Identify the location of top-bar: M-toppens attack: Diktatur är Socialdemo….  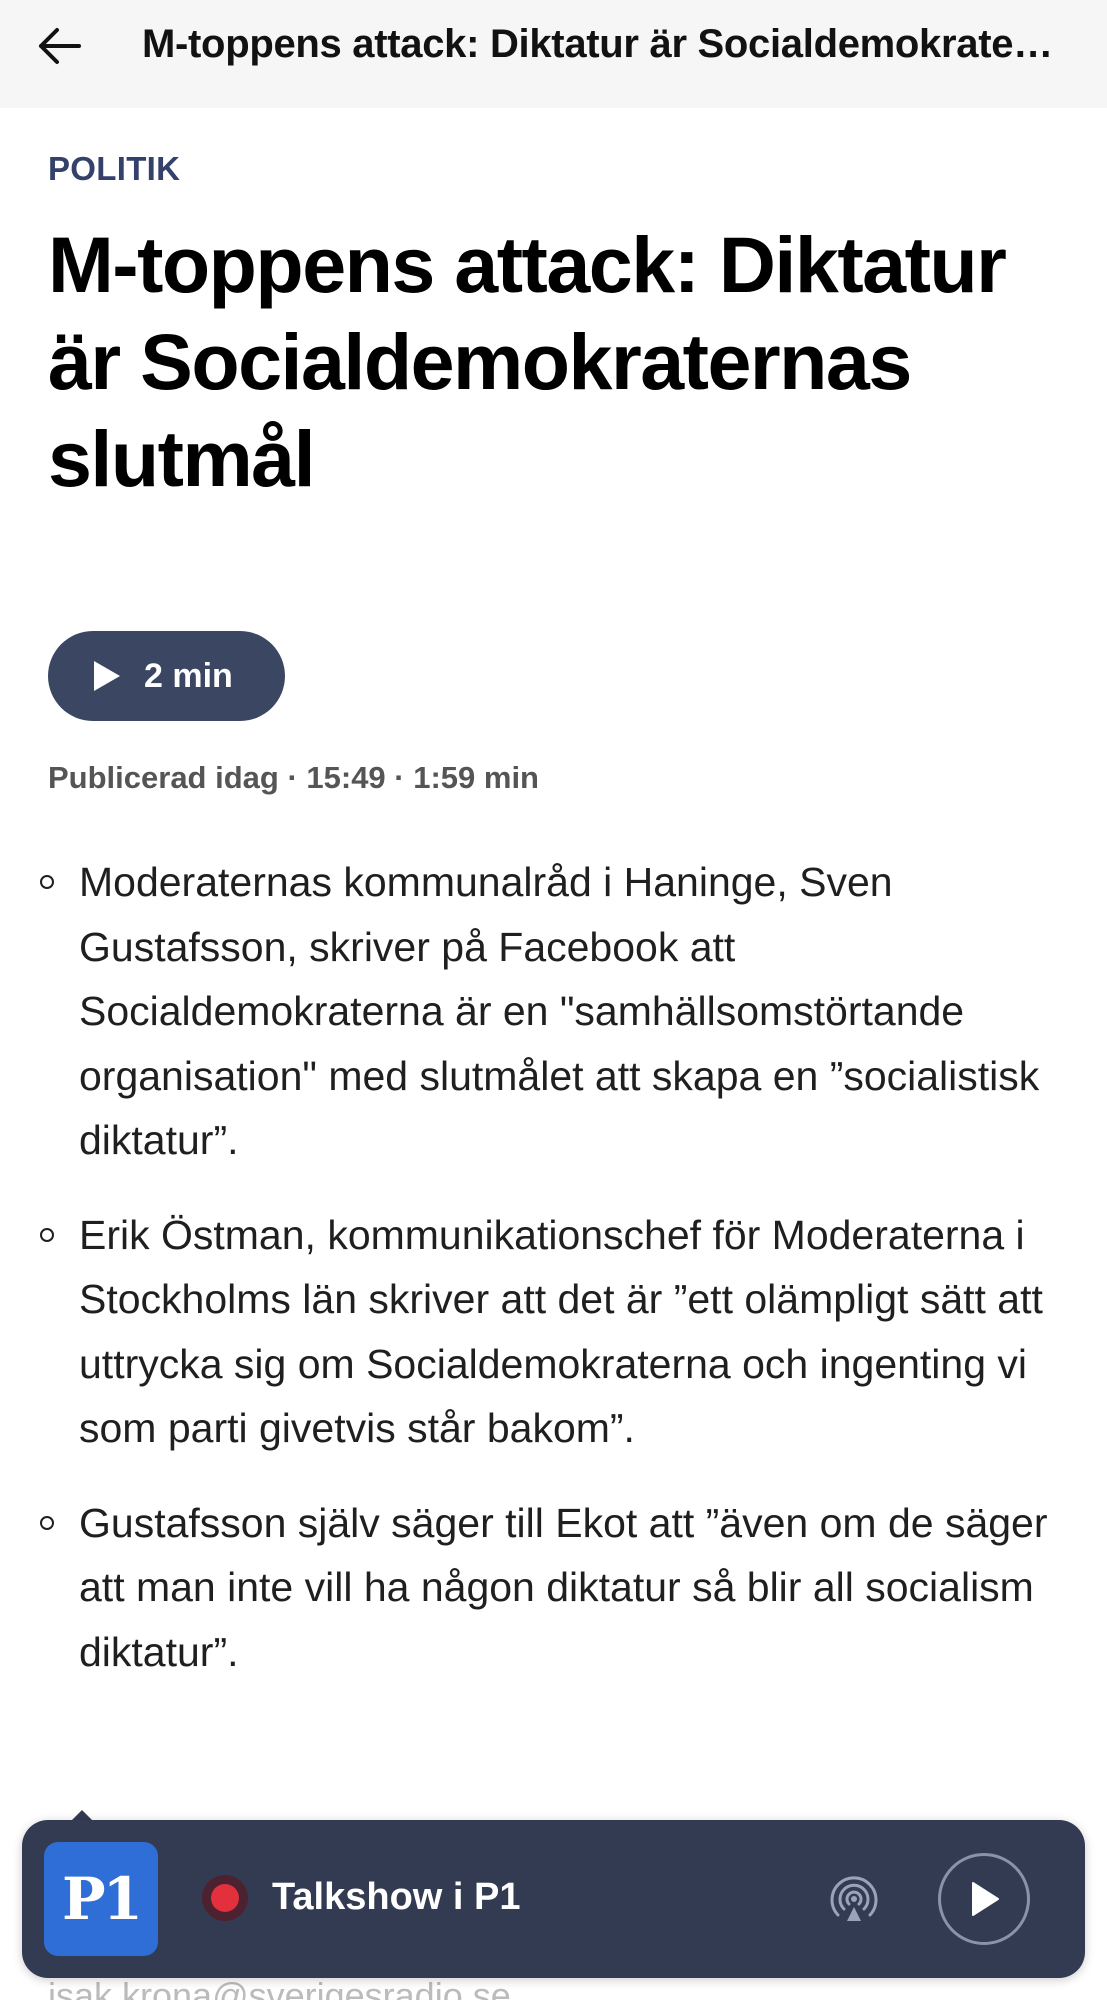
(553, 54).